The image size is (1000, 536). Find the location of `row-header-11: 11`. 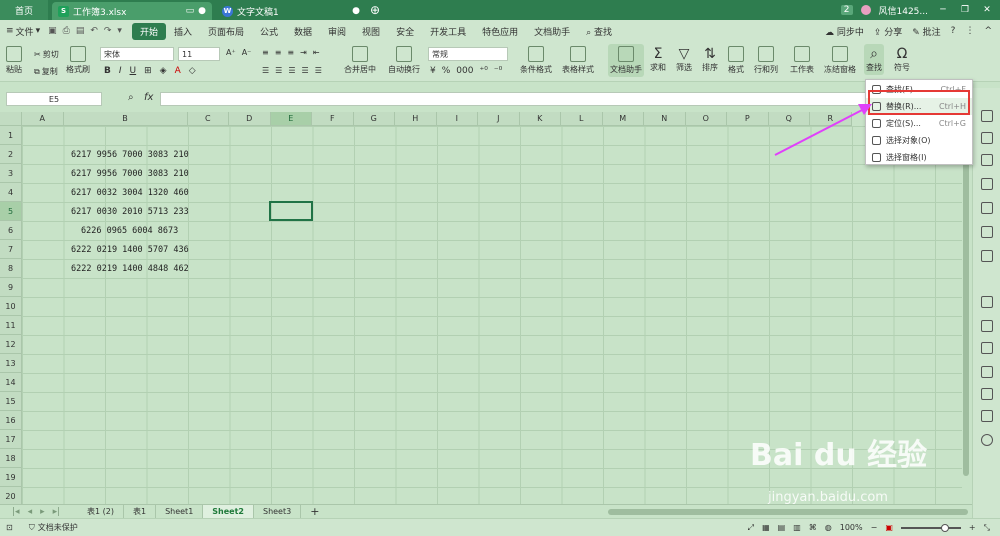

row-header-11: 11 is located at coordinates (11, 325).